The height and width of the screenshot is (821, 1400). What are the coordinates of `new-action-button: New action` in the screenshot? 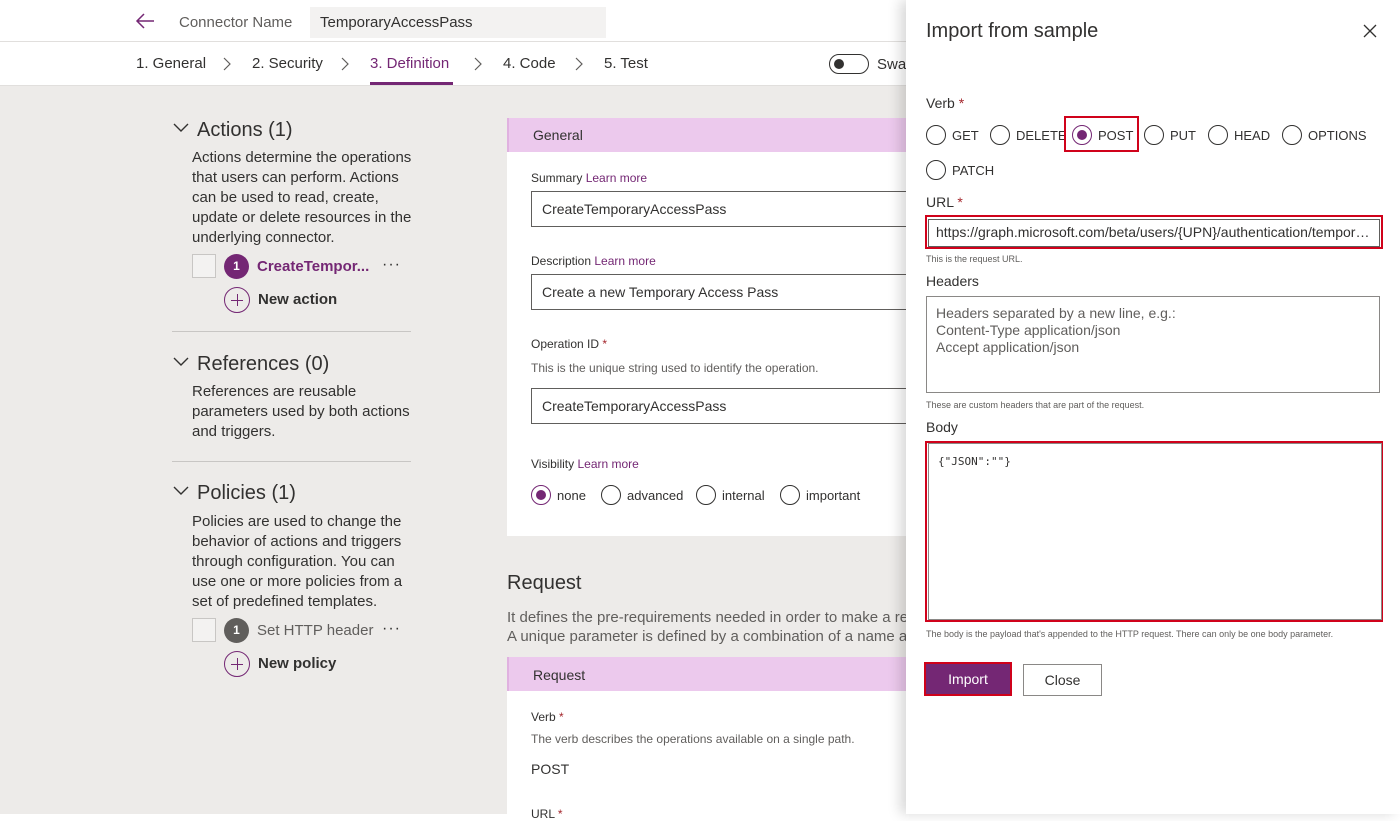 It's located at (297, 299).